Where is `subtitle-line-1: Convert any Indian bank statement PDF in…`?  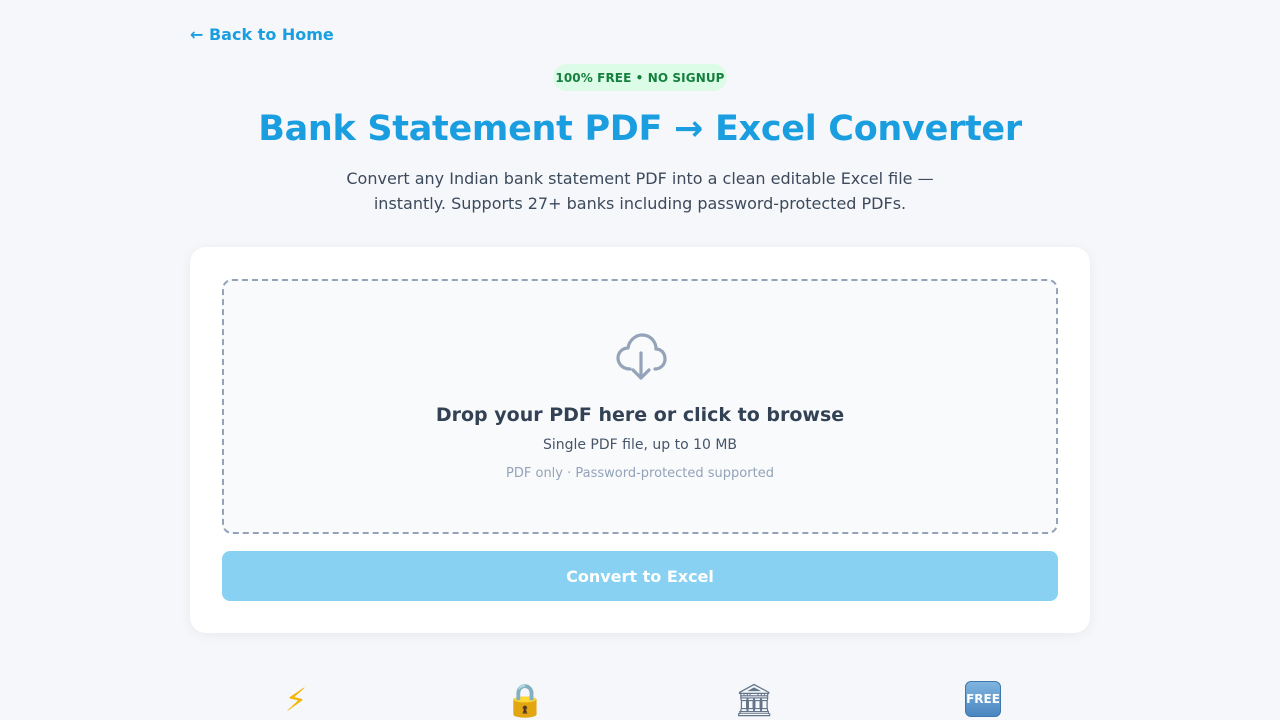
subtitle-line-1: Convert any Indian bank statement PDF in… is located at coordinates (640, 178).